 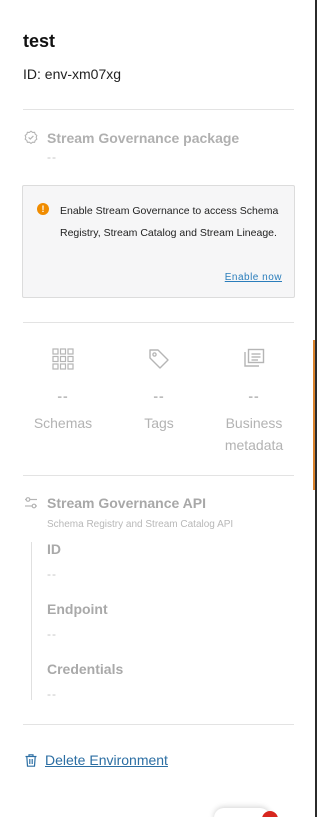 What do you see at coordinates (43, 209) in the screenshot?
I see `warning-circle-icon: !` at bounding box center [43, 209].